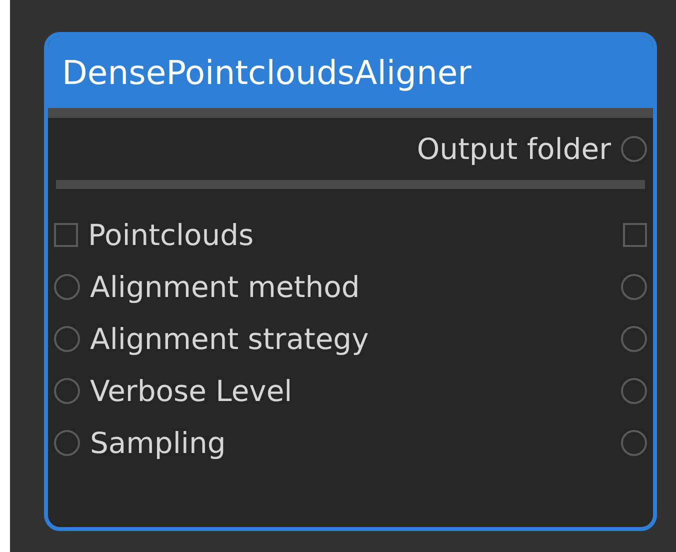 Image resolution: width=676 pixels, height=552 pixels. I want to click on attribute-label: Alignment strategy, so click(230, 339).